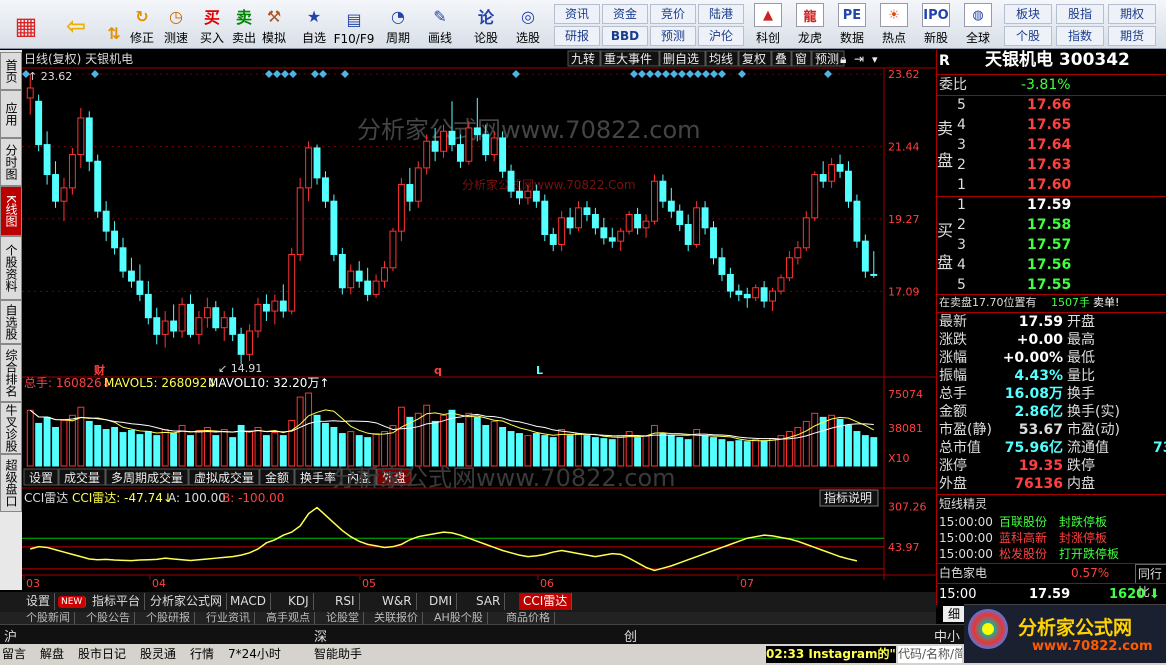  Describe the element at coordinates (99, 370) in the screenshot. I see `event-marker: 财` at that location.